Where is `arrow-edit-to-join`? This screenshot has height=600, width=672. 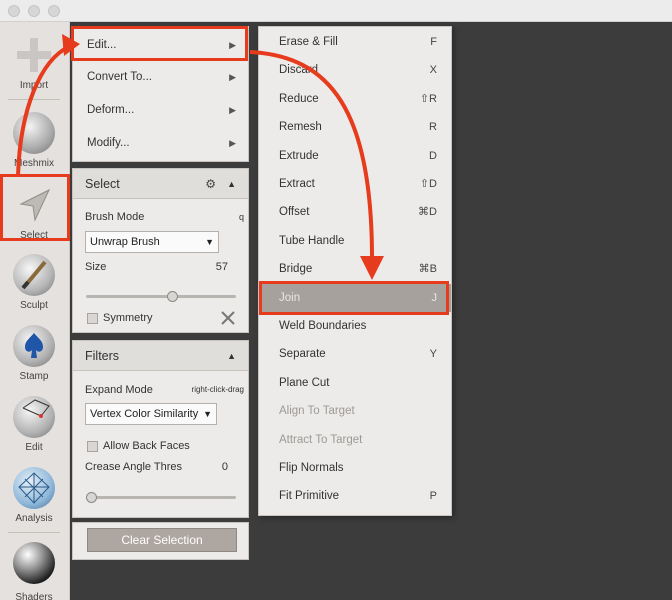
arrow-edit-to-join is located at coordinates (311, 154).